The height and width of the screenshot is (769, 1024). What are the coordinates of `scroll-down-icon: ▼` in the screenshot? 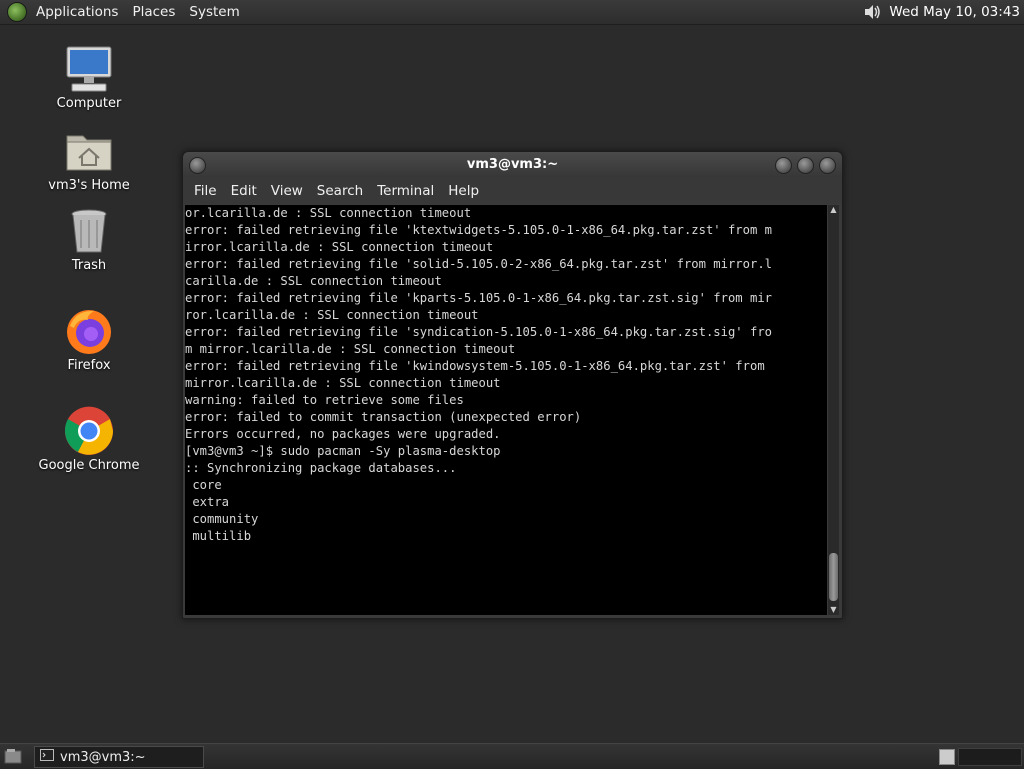 It's located at (833, 610).